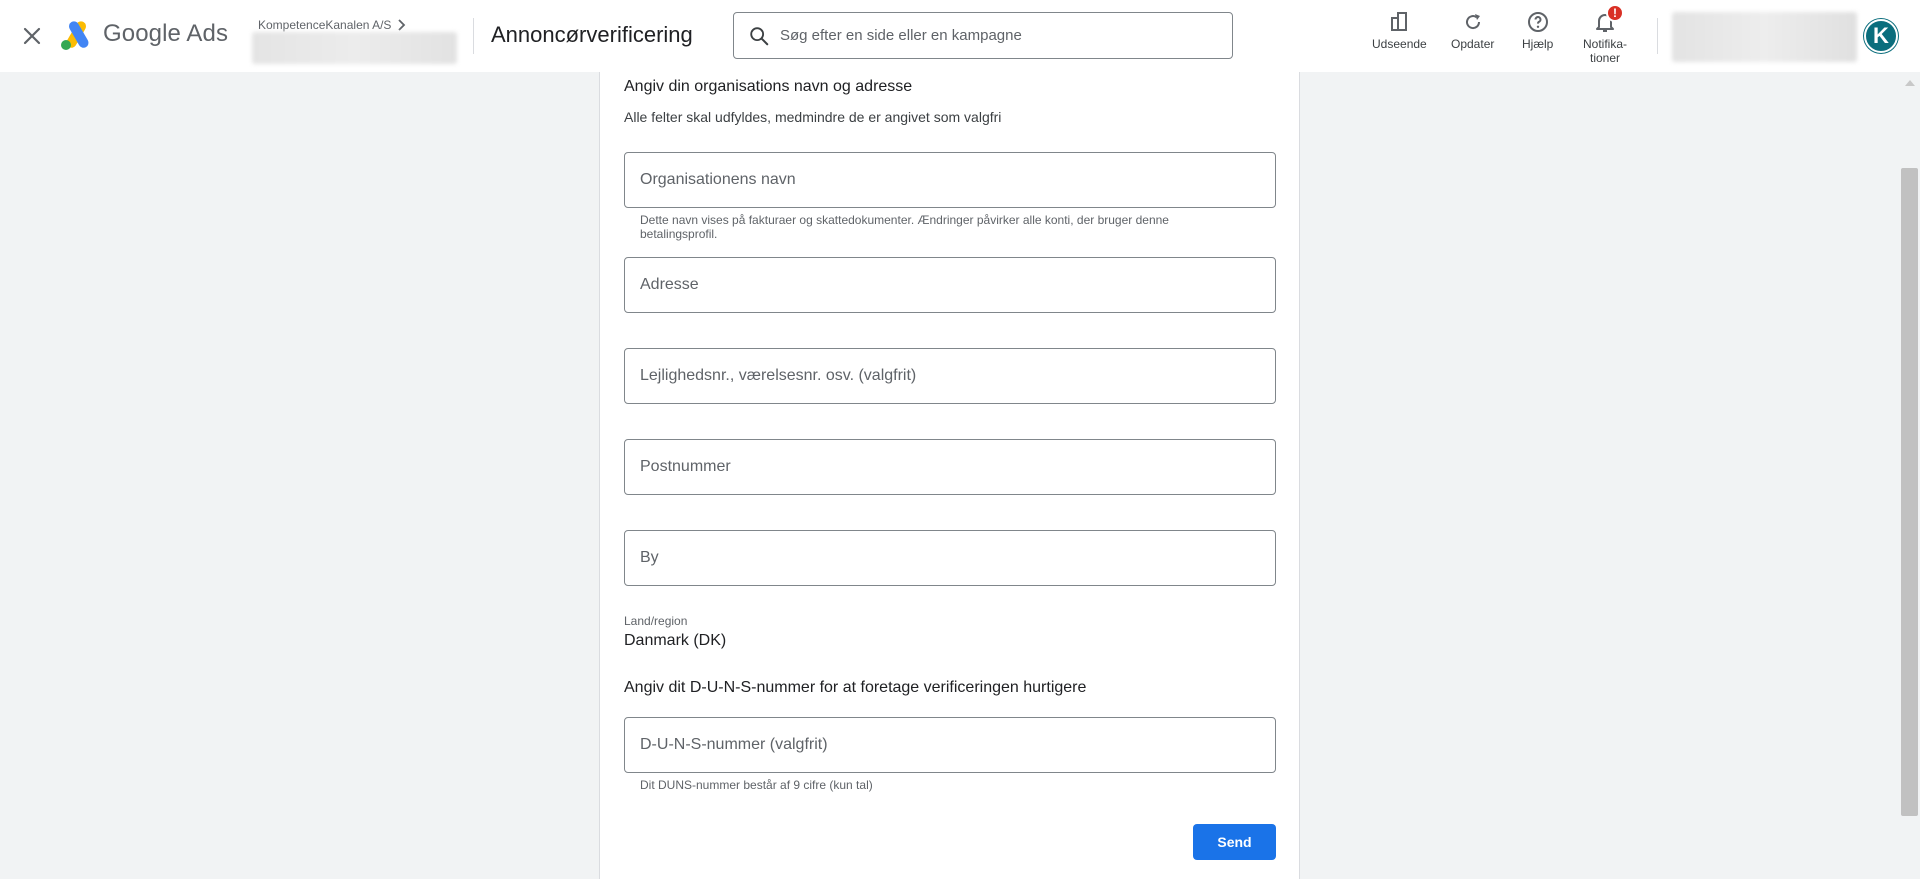 The image size is (1920, 879). What do you see at coordinates (592, 34) in the screenshot?
I see `page-title: Annoncørverificering` at bounding box center [592, 34].